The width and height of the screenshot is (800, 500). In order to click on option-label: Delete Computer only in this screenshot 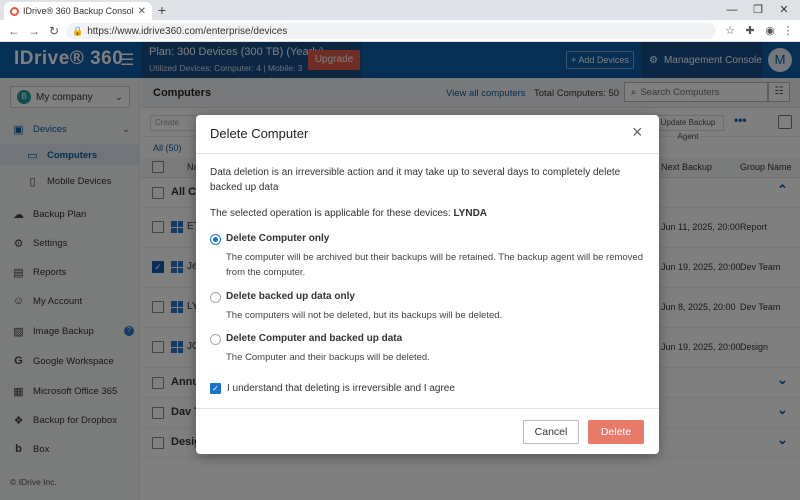, I will do `click(278, 238)`.